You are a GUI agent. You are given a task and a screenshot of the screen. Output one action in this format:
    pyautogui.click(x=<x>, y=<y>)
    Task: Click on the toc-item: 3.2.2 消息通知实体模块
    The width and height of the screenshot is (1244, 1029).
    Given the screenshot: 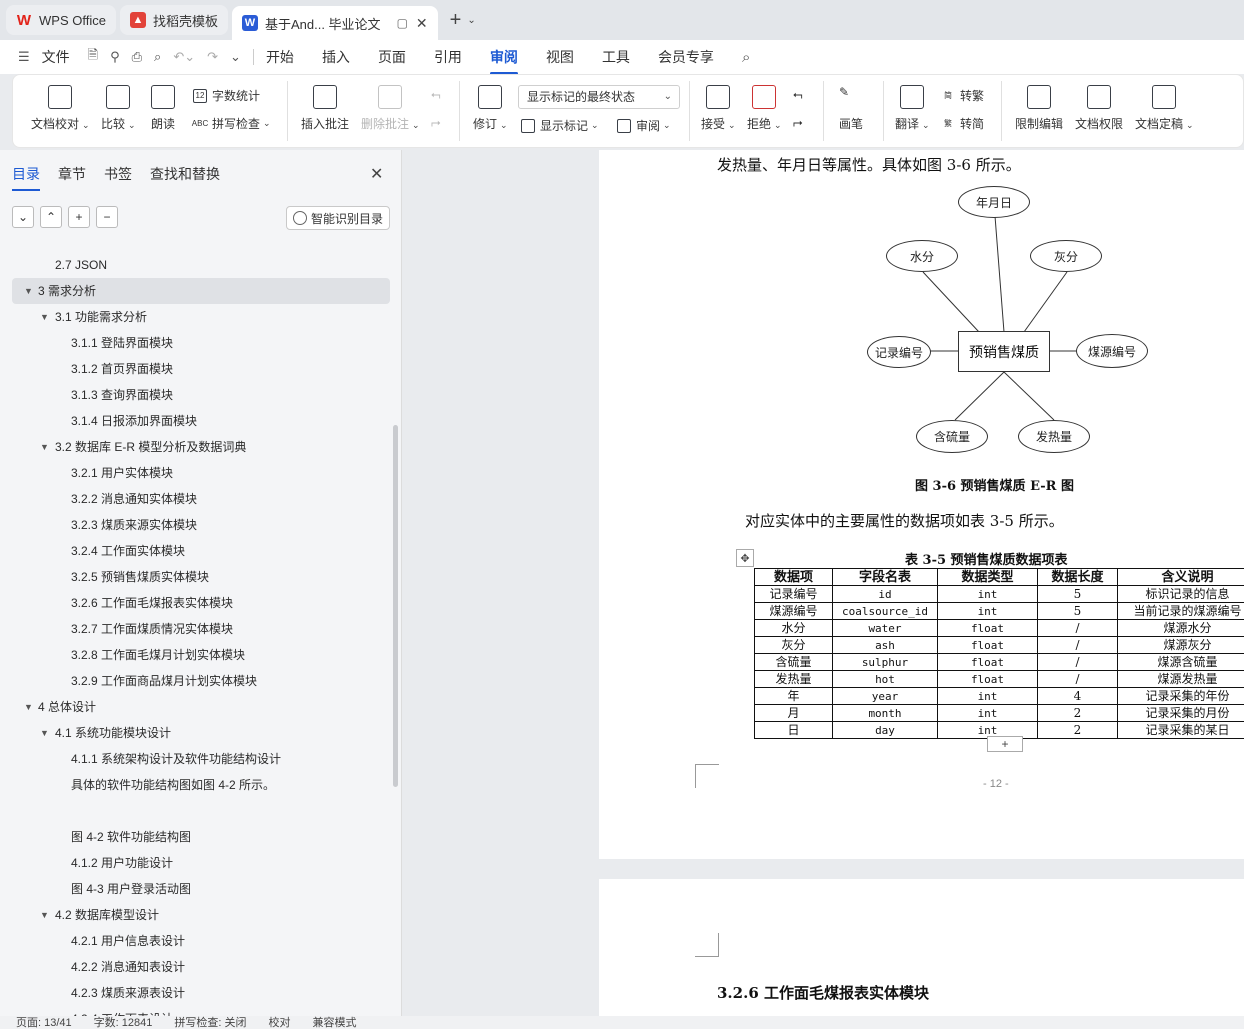 What is the action you would take?
    pyautogui.click(x=196, y=499)
    